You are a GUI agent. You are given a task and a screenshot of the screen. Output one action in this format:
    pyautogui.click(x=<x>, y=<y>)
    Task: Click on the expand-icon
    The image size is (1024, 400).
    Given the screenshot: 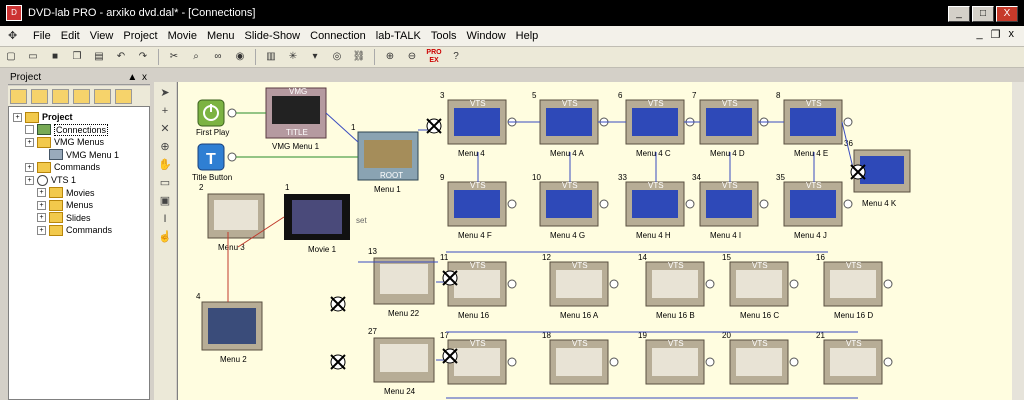 What is the action you would take?
    pyautogui.click(x=29, y=130)
    